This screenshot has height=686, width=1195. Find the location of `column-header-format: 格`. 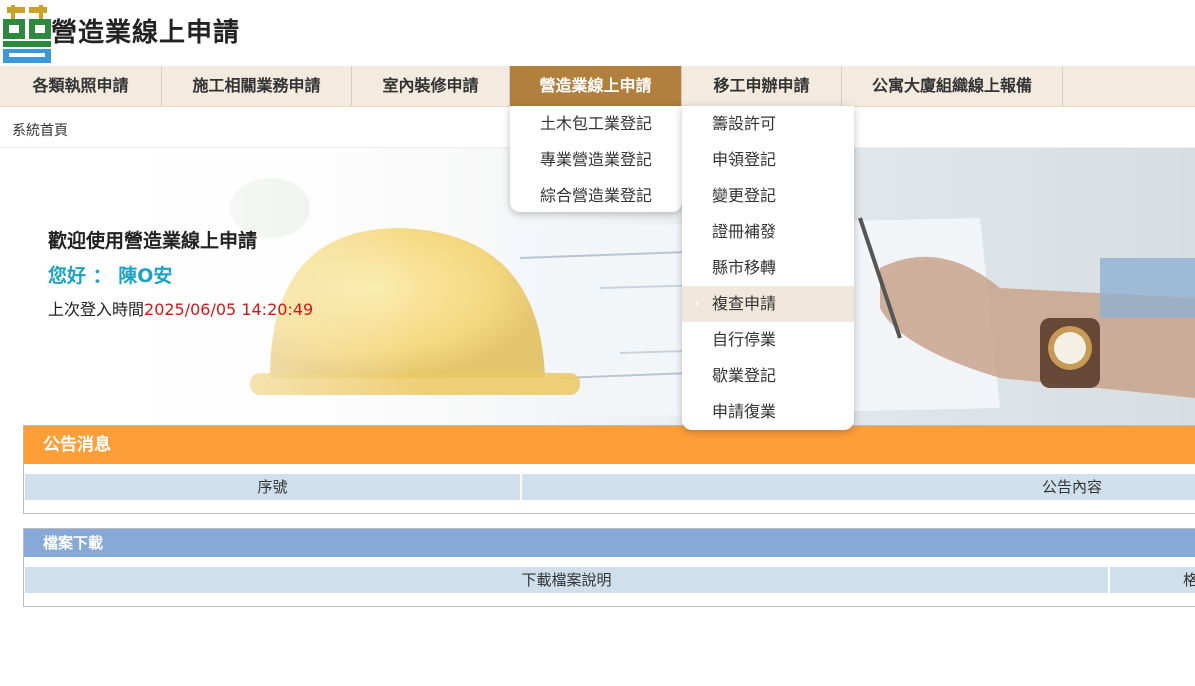

column-header-format: 格 is located at coordinates (1152, 580).